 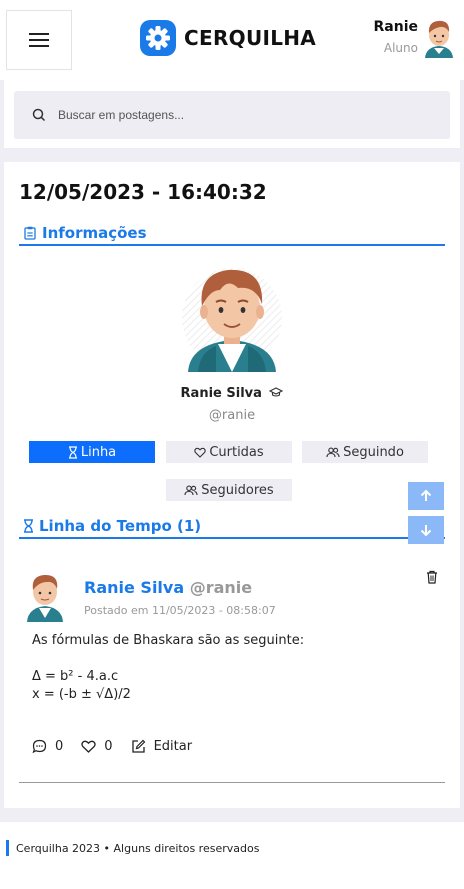 I want to click on scroll-up-button, so click(x=426, y=496).